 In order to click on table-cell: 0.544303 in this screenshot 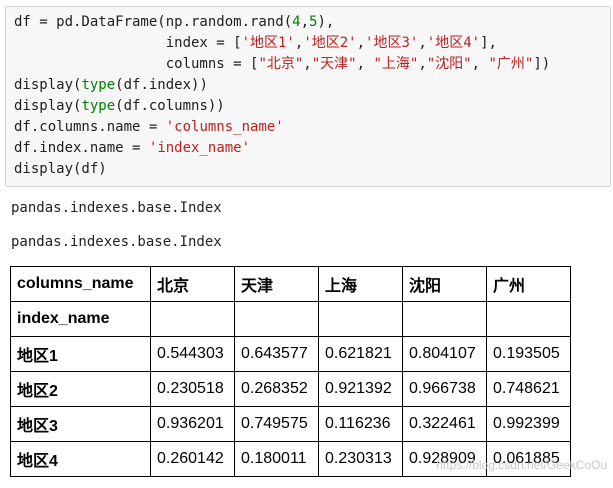, I will do `click(192, 354)`.